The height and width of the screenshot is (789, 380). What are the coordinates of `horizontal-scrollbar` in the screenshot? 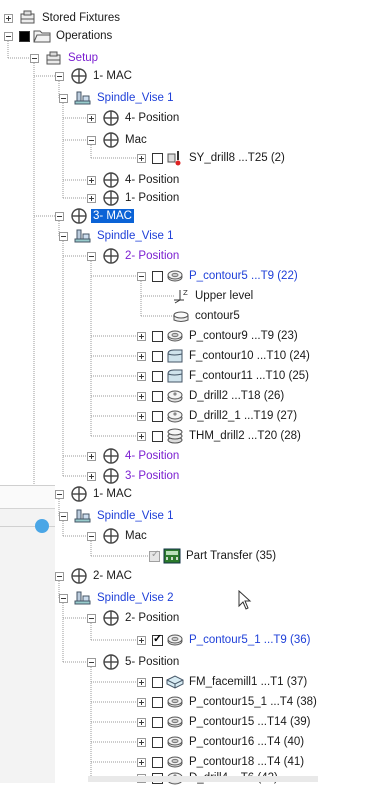 It's located at (203, 779).